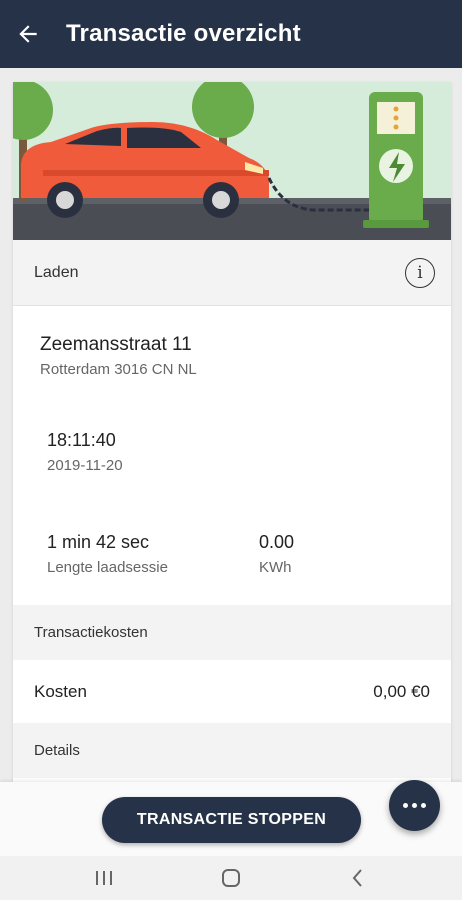  Describe the element at coordinates (81, 440) in the screenshot. I see `start-time: 18:11:40` at that location.